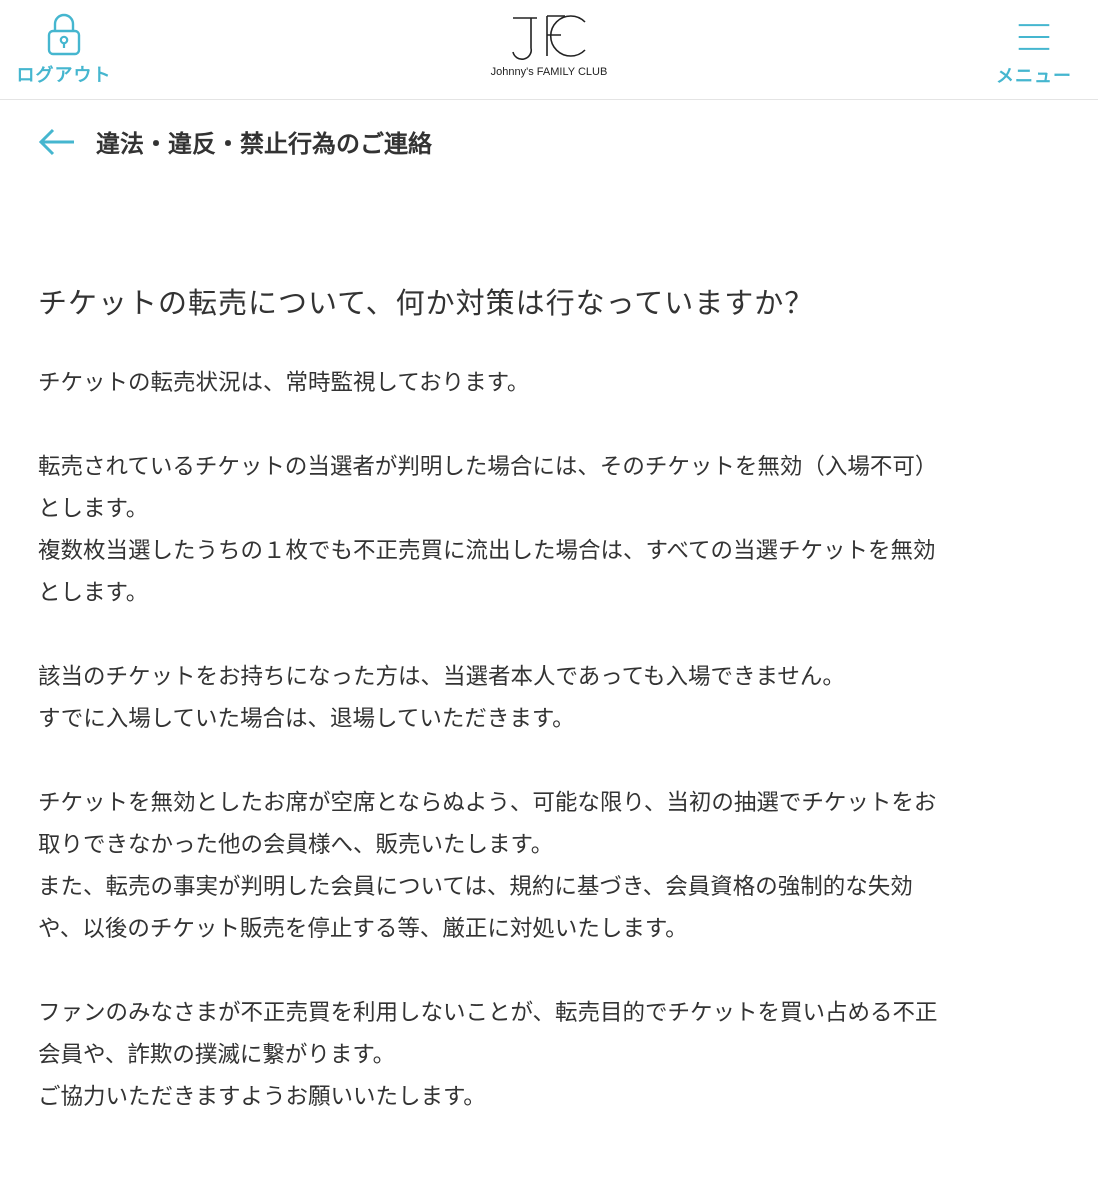 This screenshot has width=1098, height=1200. What do you see at coordinates (1034, 76) in the screenshot?
I see `menu-label: メニュー` at bounding box center [1034, 76].